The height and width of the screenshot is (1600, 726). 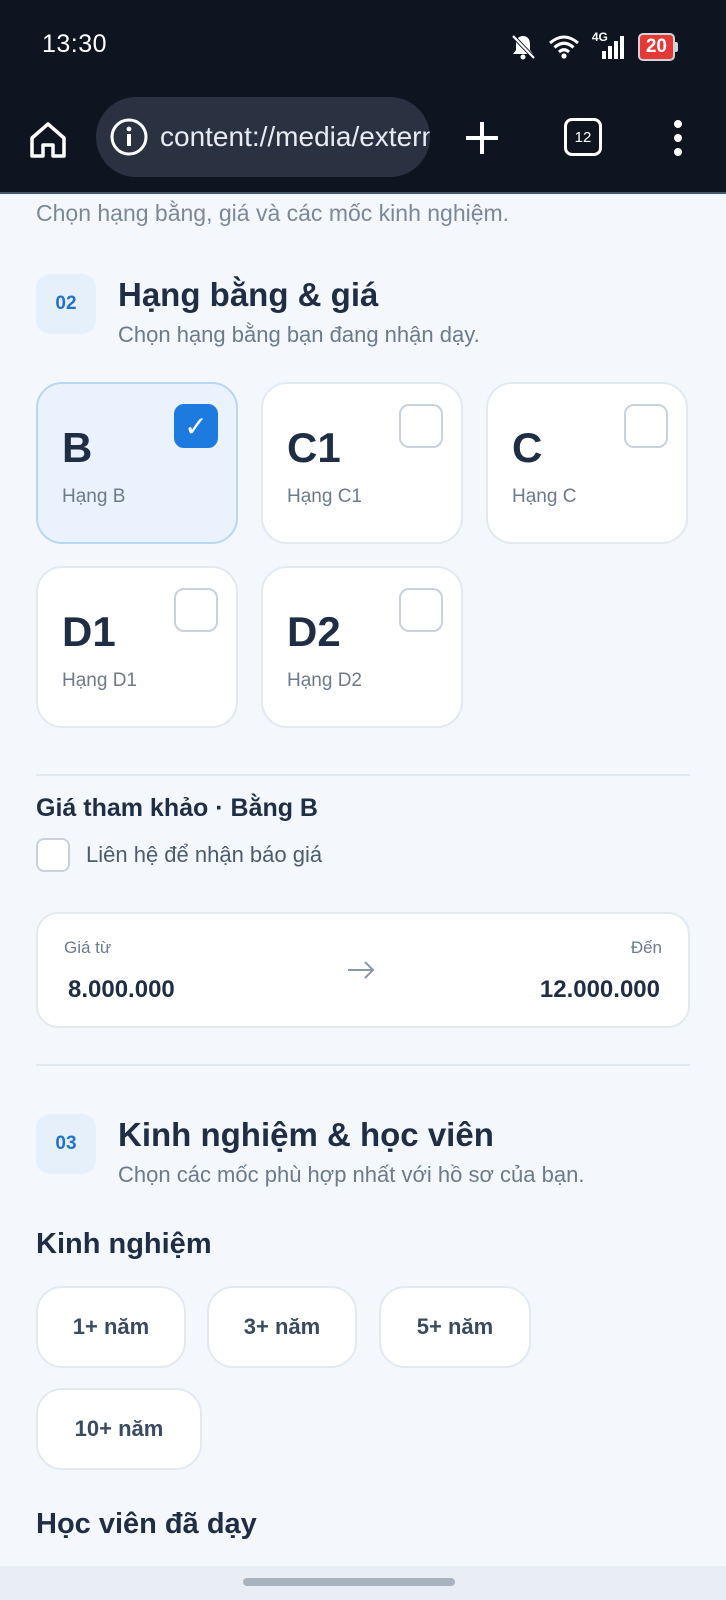 I want to click on bell-off-icon, so click(x=523, y=47).